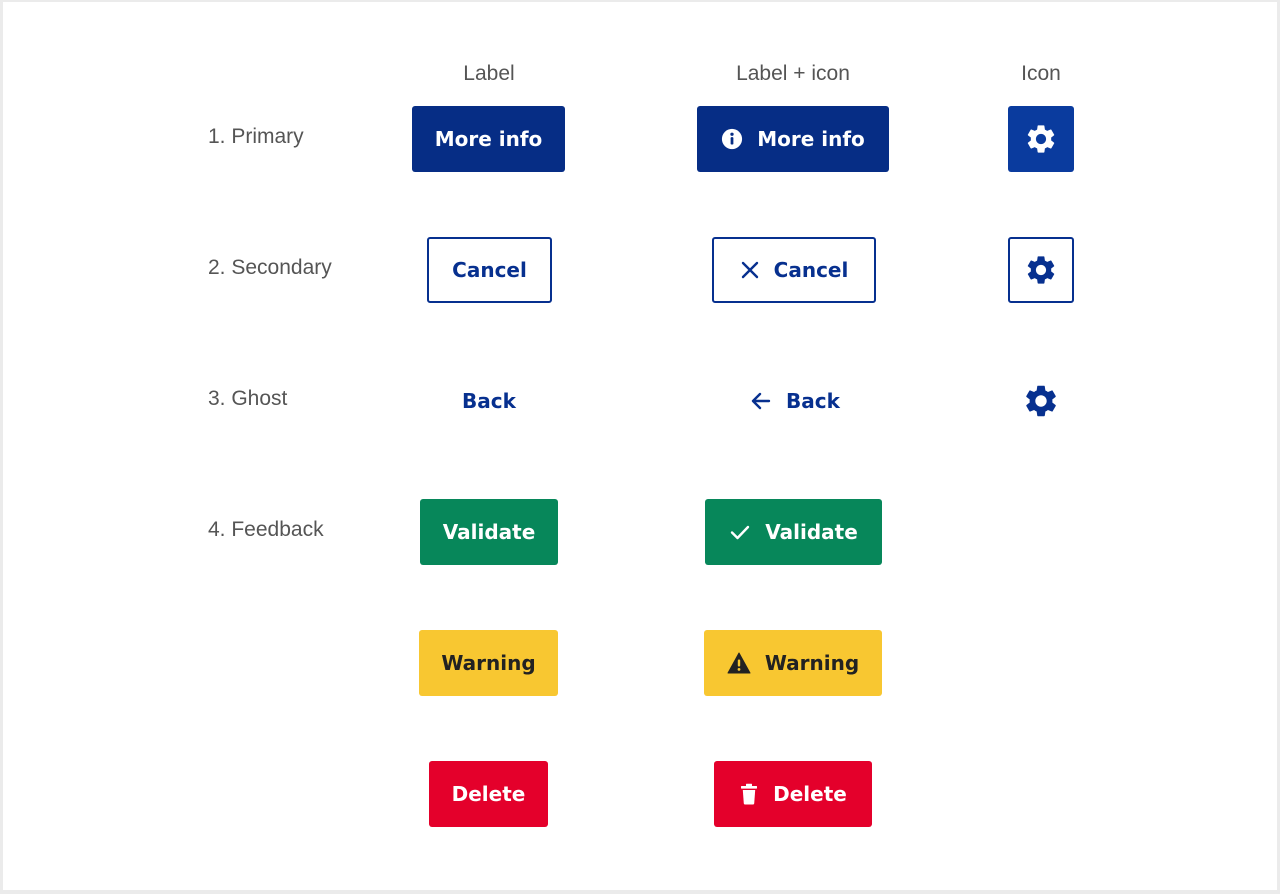 The height and width of the screenshot is (894, 1280). I want to click on delete-button-with-icon: Delete, so click(793, 794).